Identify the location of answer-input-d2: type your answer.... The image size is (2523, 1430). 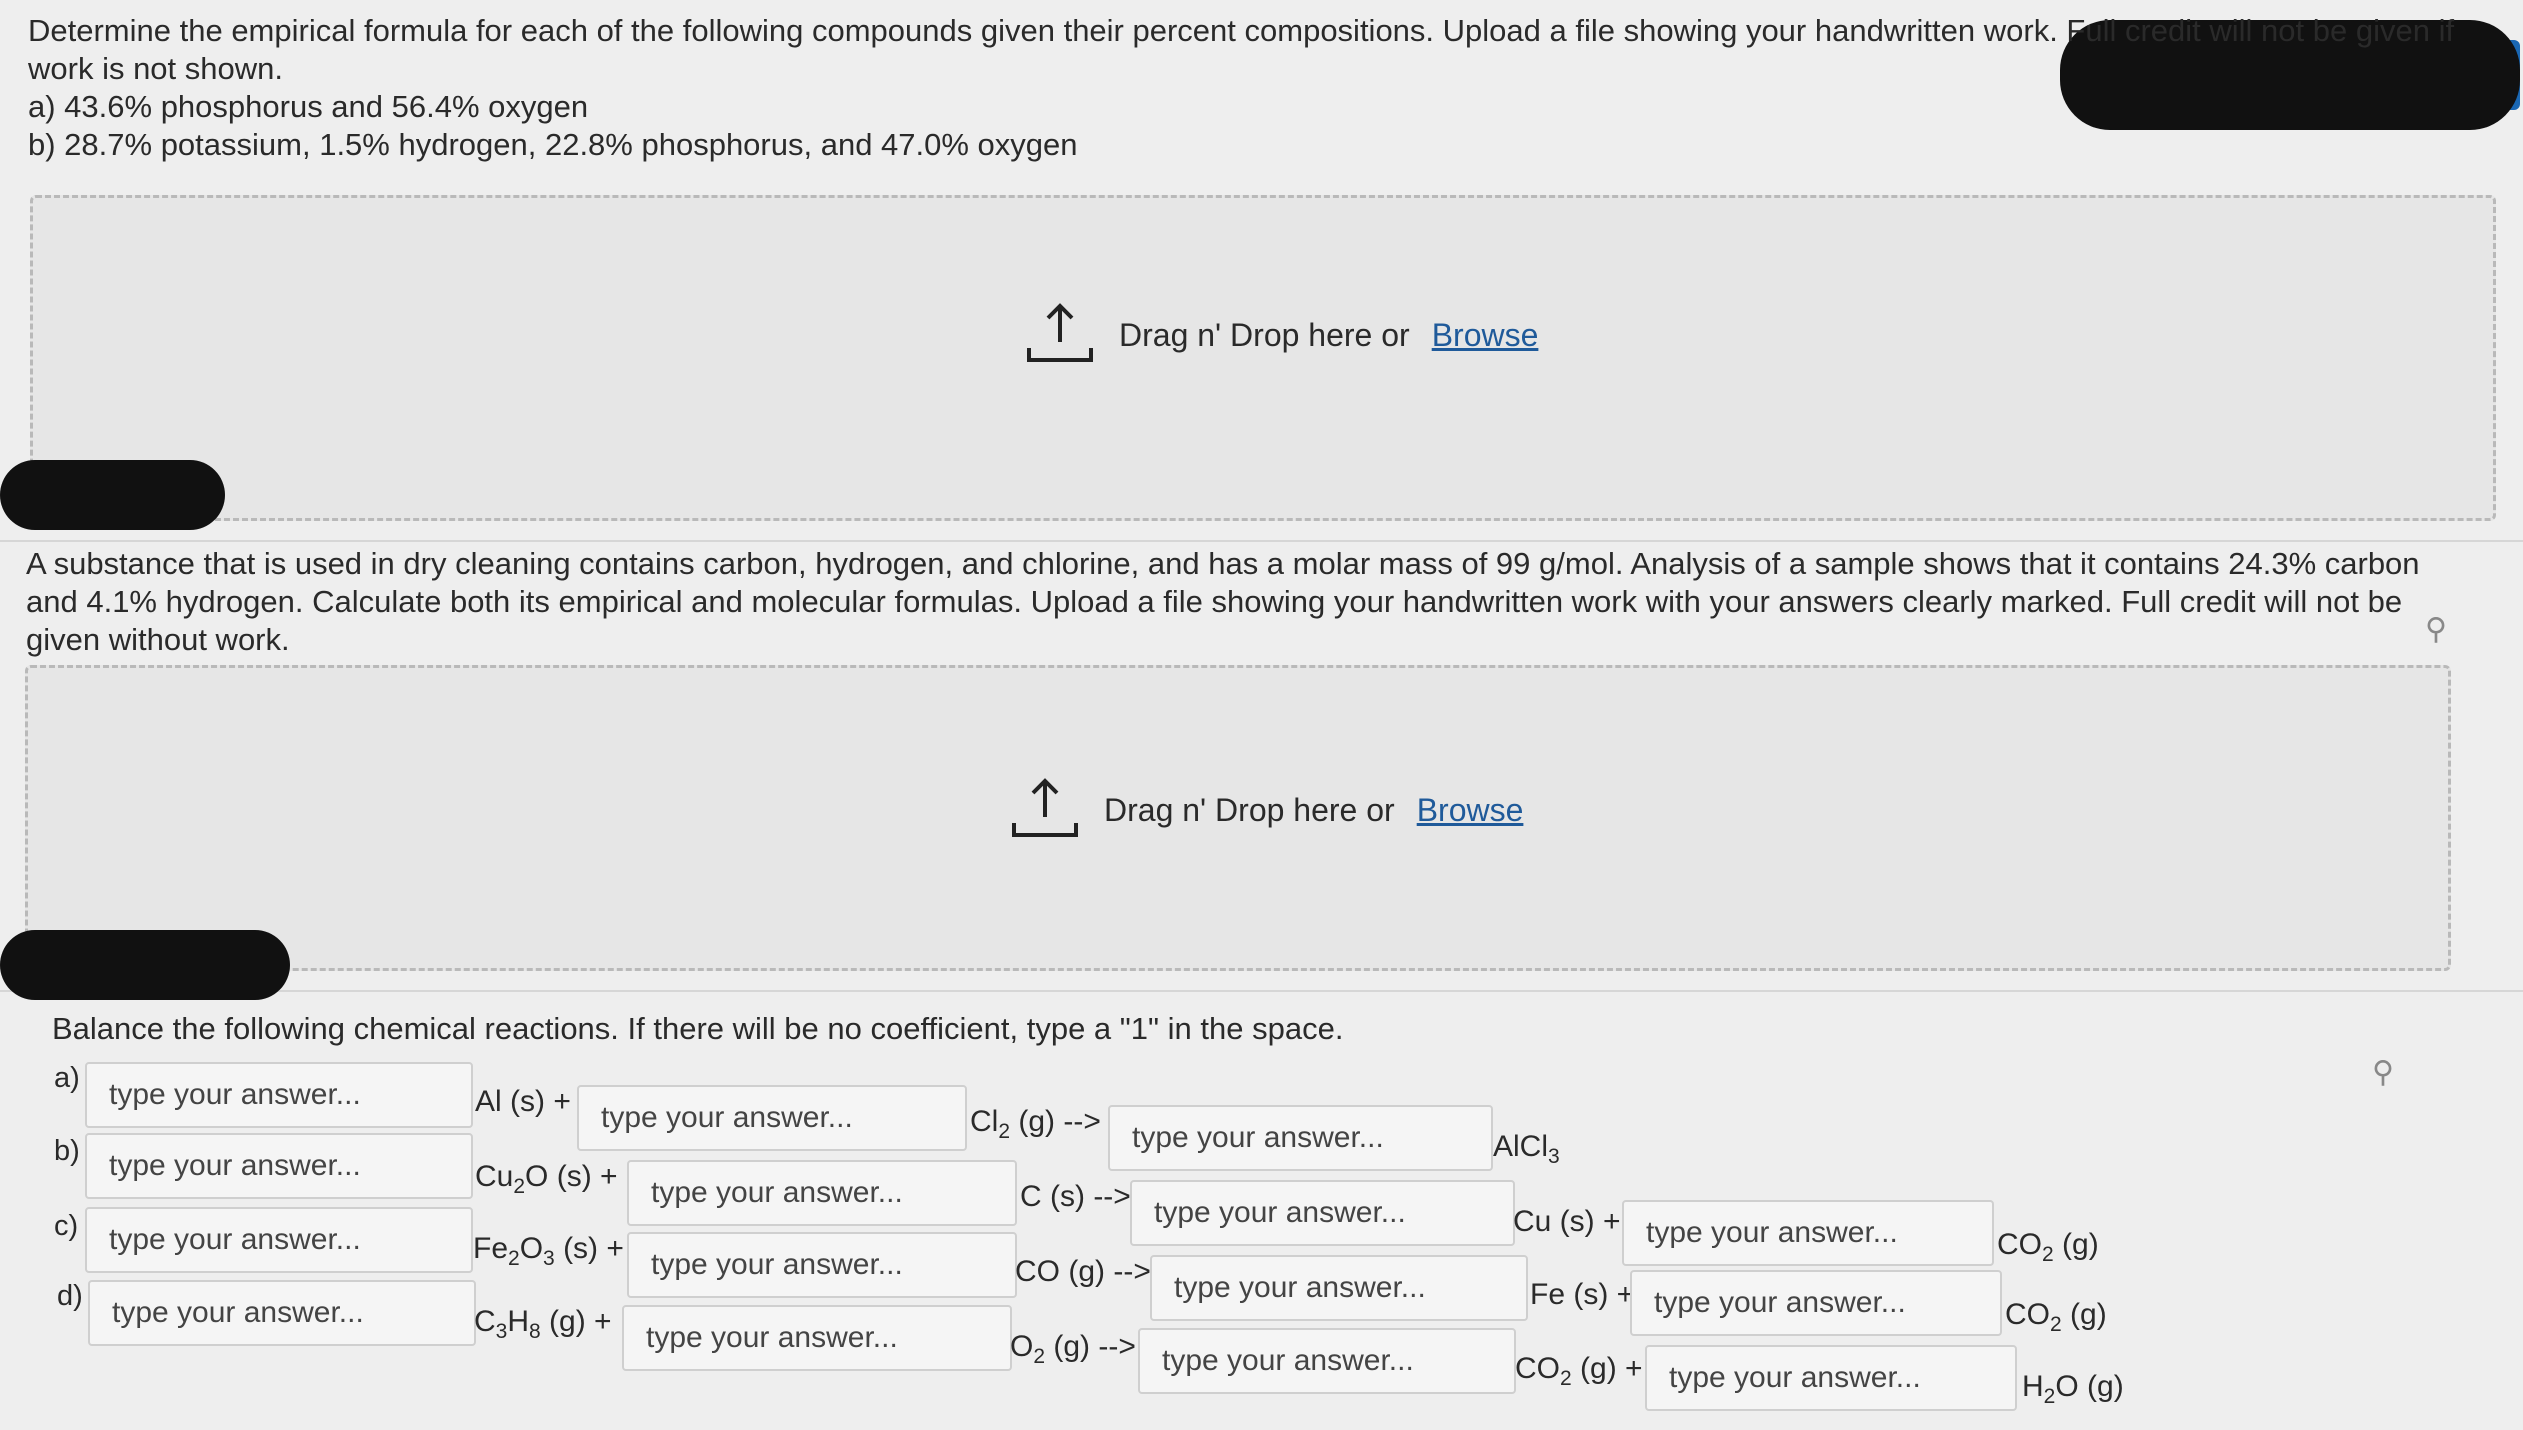
(817, 1338).